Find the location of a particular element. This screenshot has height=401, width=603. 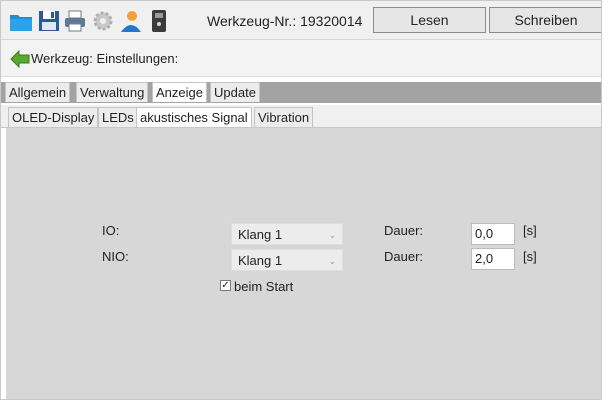

tab-akustisches-signal: akustisches Signal is located at coordinates (194, 117).